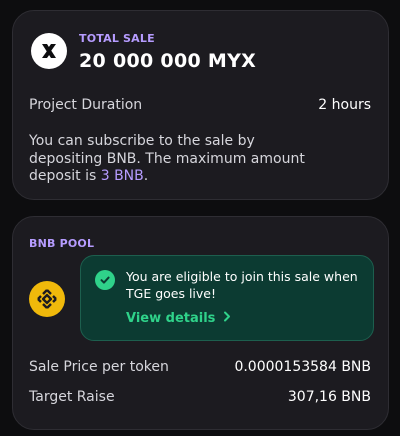 The image size is (400, 436). I want to click on view-details-label: View details, so click(171, 318).